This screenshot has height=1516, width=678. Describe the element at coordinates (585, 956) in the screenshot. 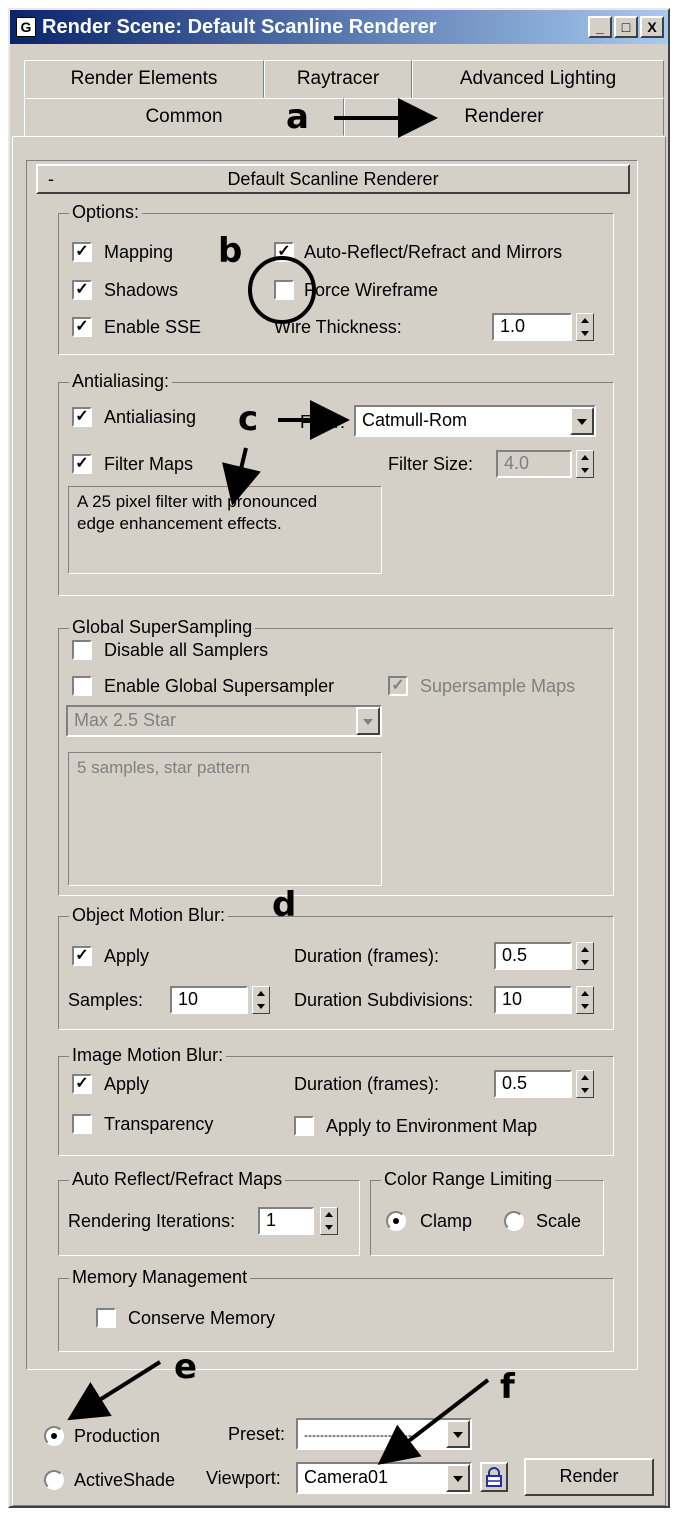

I see `object-blur-duration-spinner` at that location.